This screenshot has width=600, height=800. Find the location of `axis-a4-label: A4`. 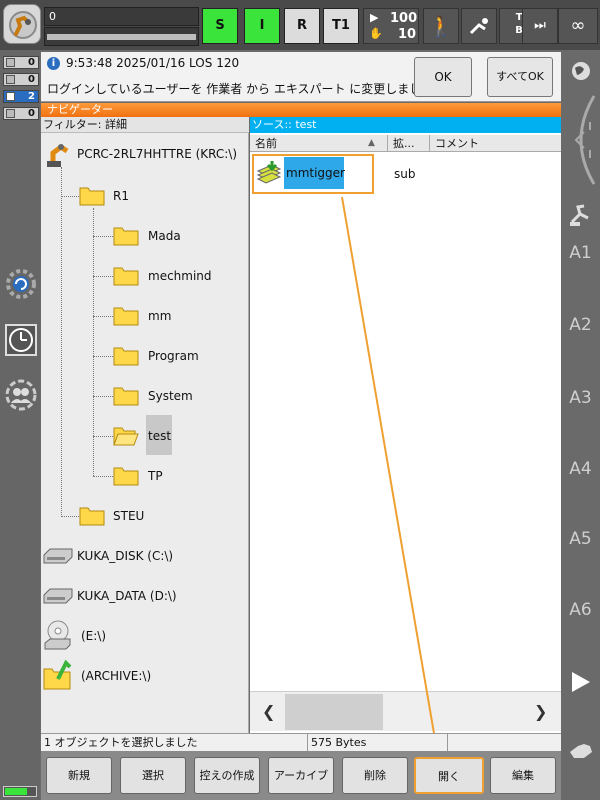

axis-a4-label: A4 is located at coordinates (580, 469).